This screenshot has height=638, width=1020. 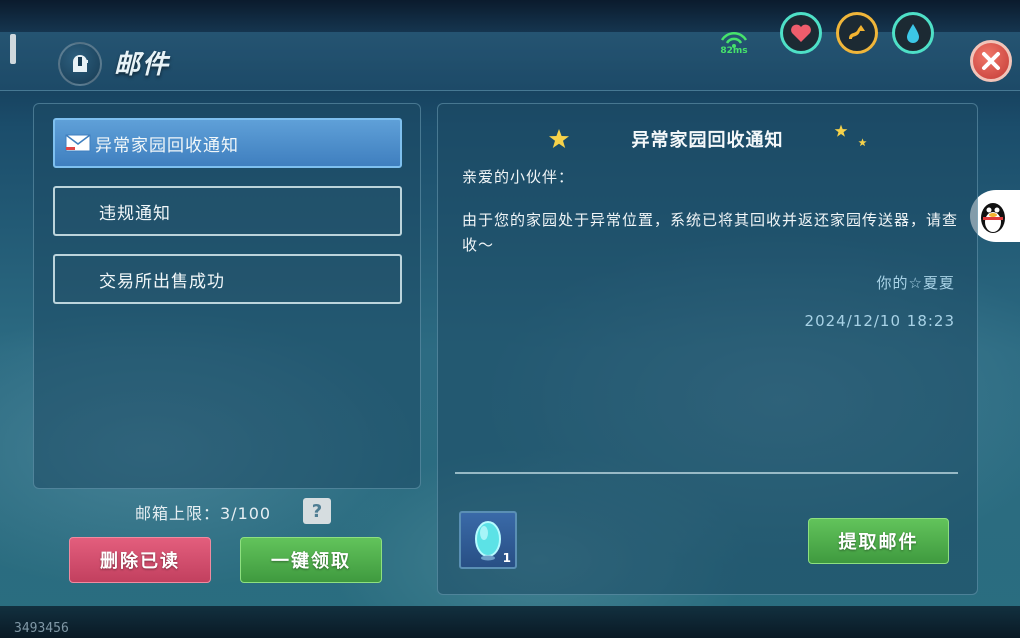 I want to click on help-button: ?, so click(x=317, y=511).